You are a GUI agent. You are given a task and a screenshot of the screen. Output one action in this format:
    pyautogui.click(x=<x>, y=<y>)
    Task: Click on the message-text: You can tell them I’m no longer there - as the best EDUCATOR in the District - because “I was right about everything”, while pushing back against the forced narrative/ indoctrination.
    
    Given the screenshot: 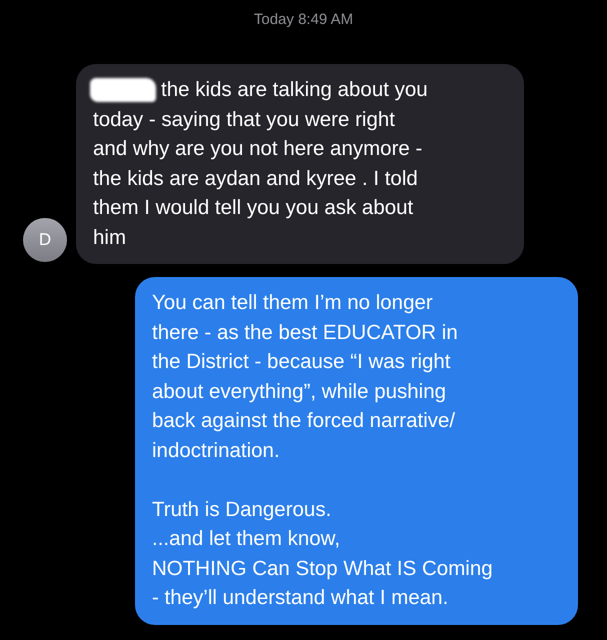 What is the action you would take?
    pyautogui.click(x=305, y=377)
    